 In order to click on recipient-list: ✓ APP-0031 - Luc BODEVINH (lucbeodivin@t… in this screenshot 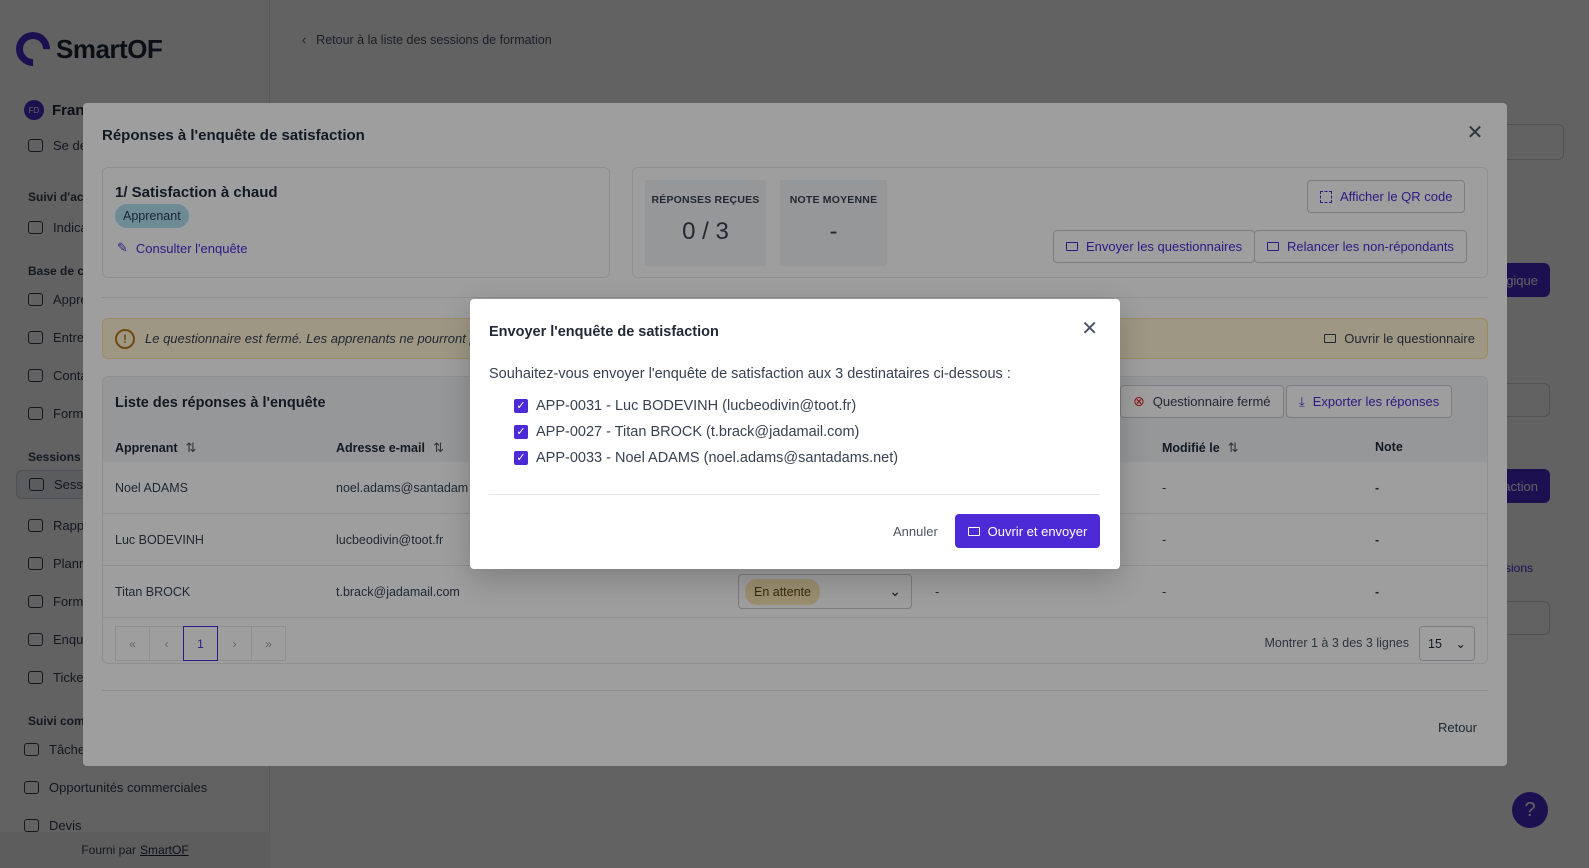, I will do `click(706, 432)`.